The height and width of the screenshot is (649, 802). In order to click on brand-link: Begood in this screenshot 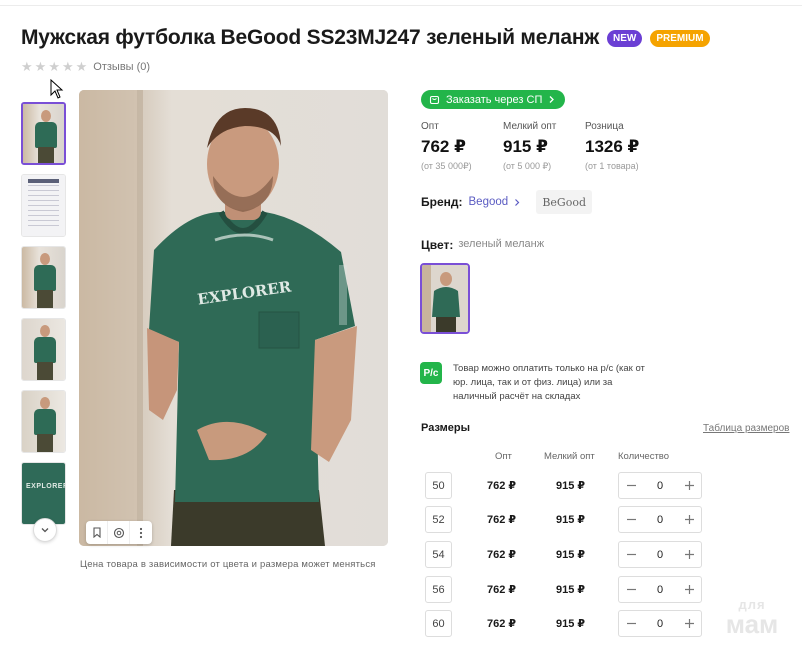, I will do `click(489, 202)`.